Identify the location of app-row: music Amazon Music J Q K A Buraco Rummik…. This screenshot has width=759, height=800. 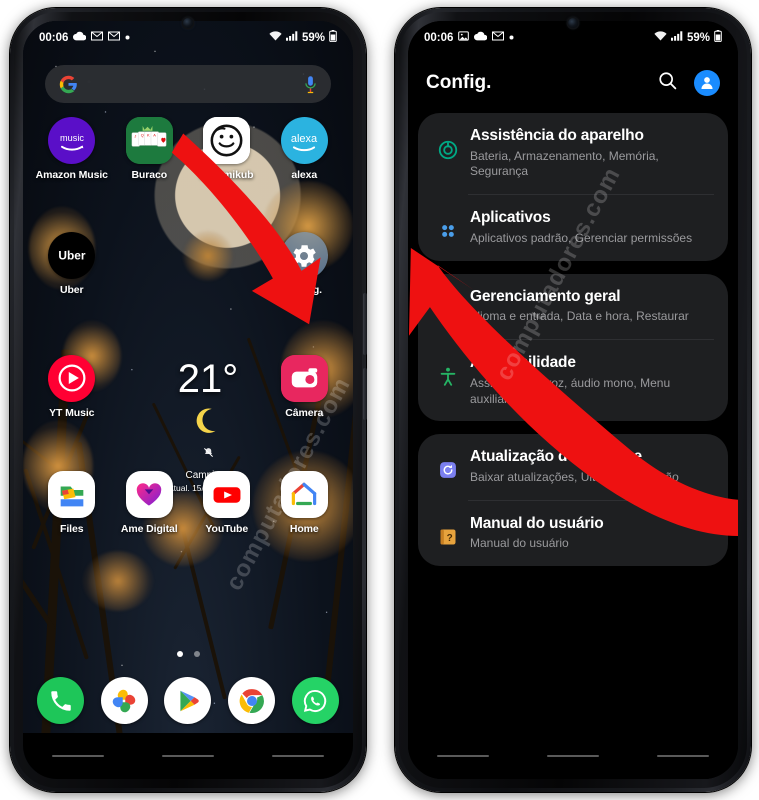
(188, 149).